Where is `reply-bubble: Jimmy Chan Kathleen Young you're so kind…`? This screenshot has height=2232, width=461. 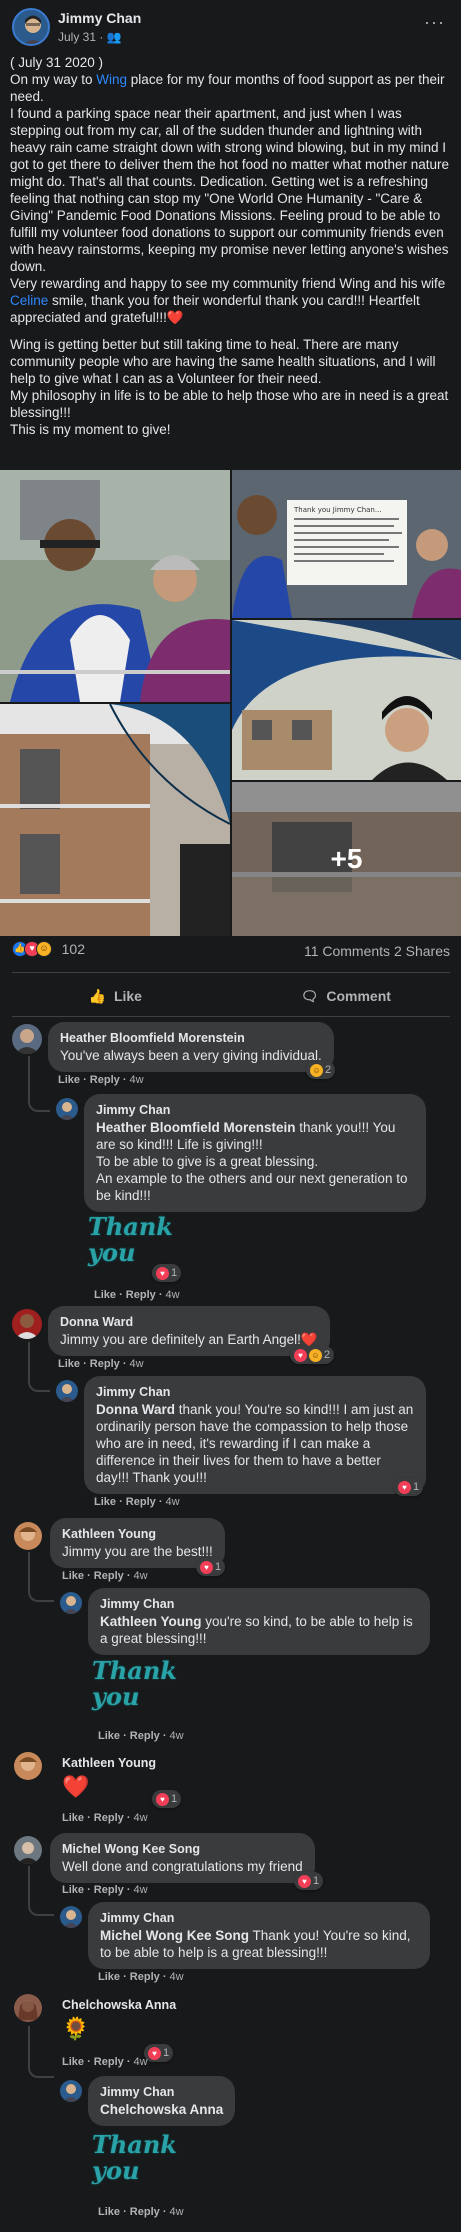
reply-bubble: Jimmy Chan Kathleen Young you're so kind… is located at coordinates (259, 1621).